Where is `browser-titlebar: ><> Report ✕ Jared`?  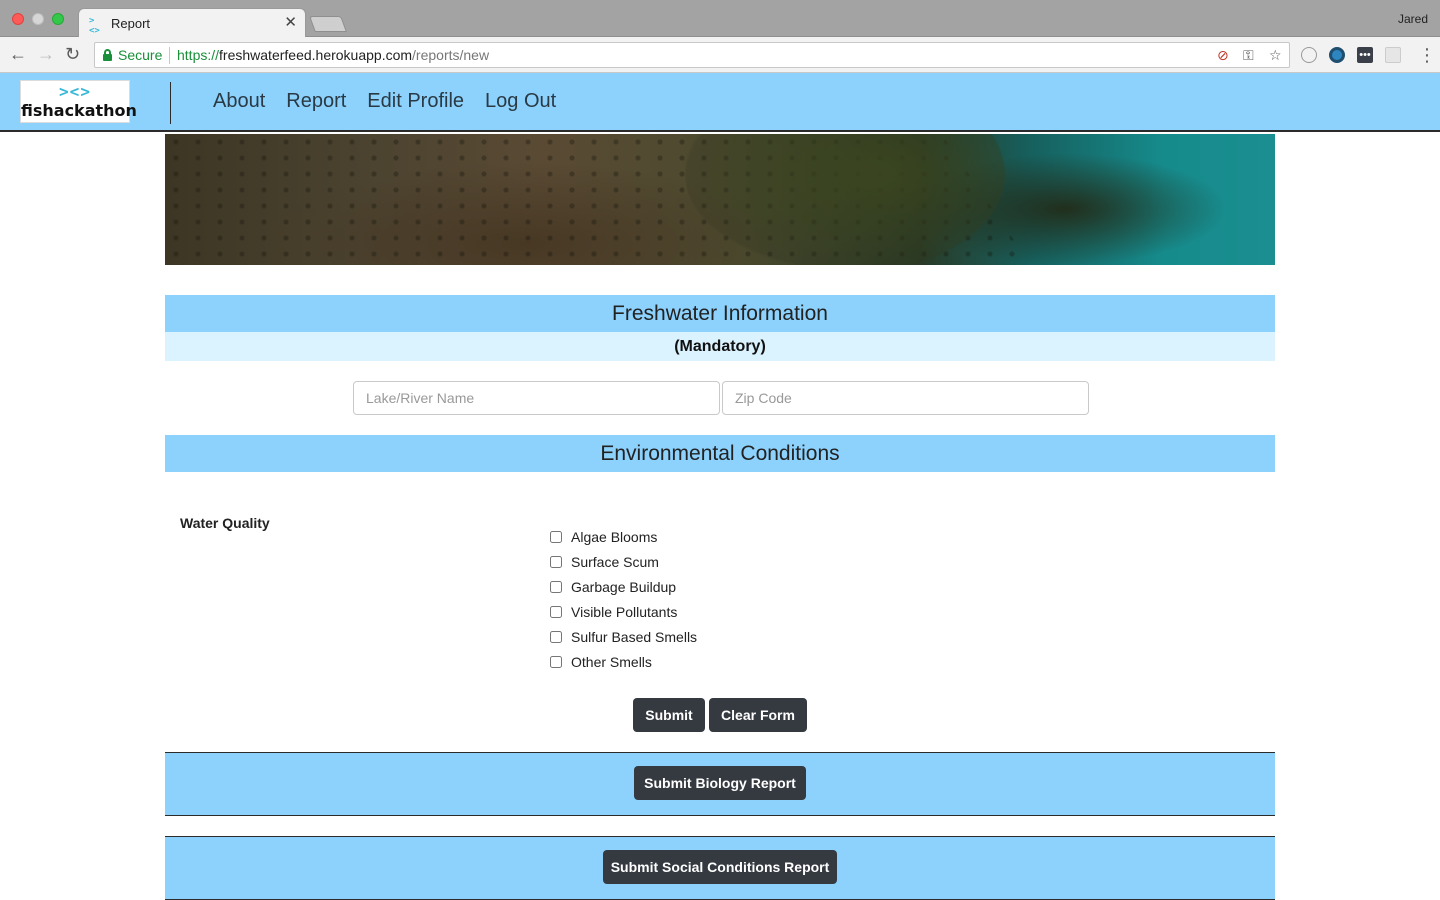
browser-titlebar: ><> Report ✕ Jared is located at coordinates (720, 19).